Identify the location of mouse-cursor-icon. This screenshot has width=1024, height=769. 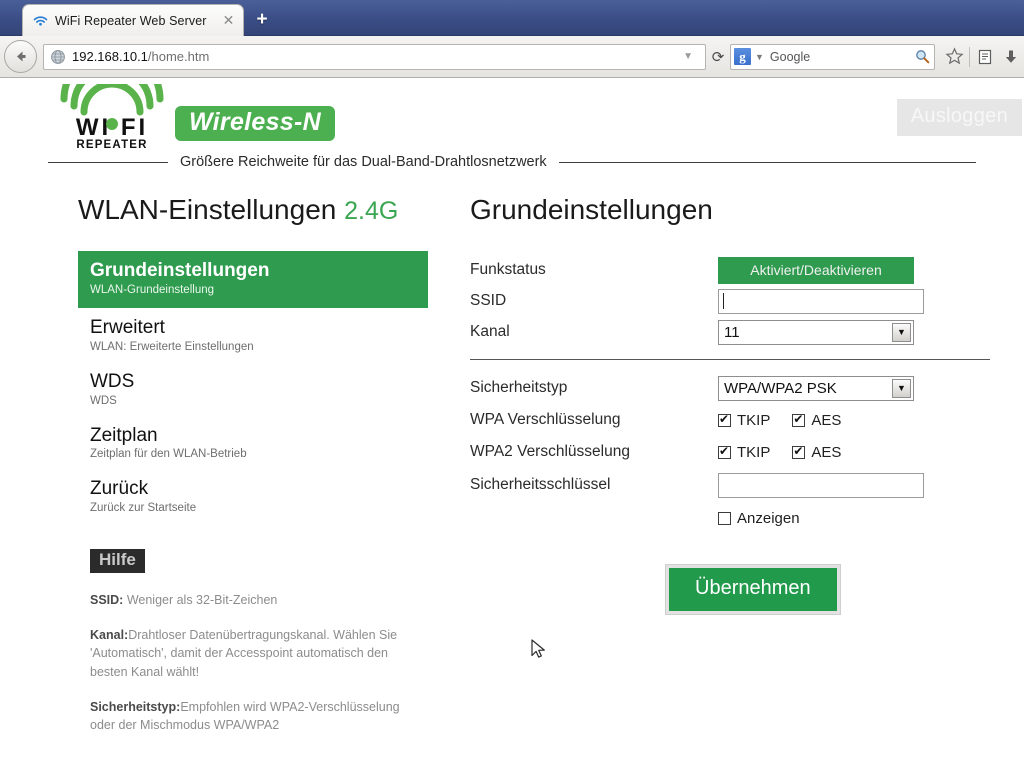
(538, 648).